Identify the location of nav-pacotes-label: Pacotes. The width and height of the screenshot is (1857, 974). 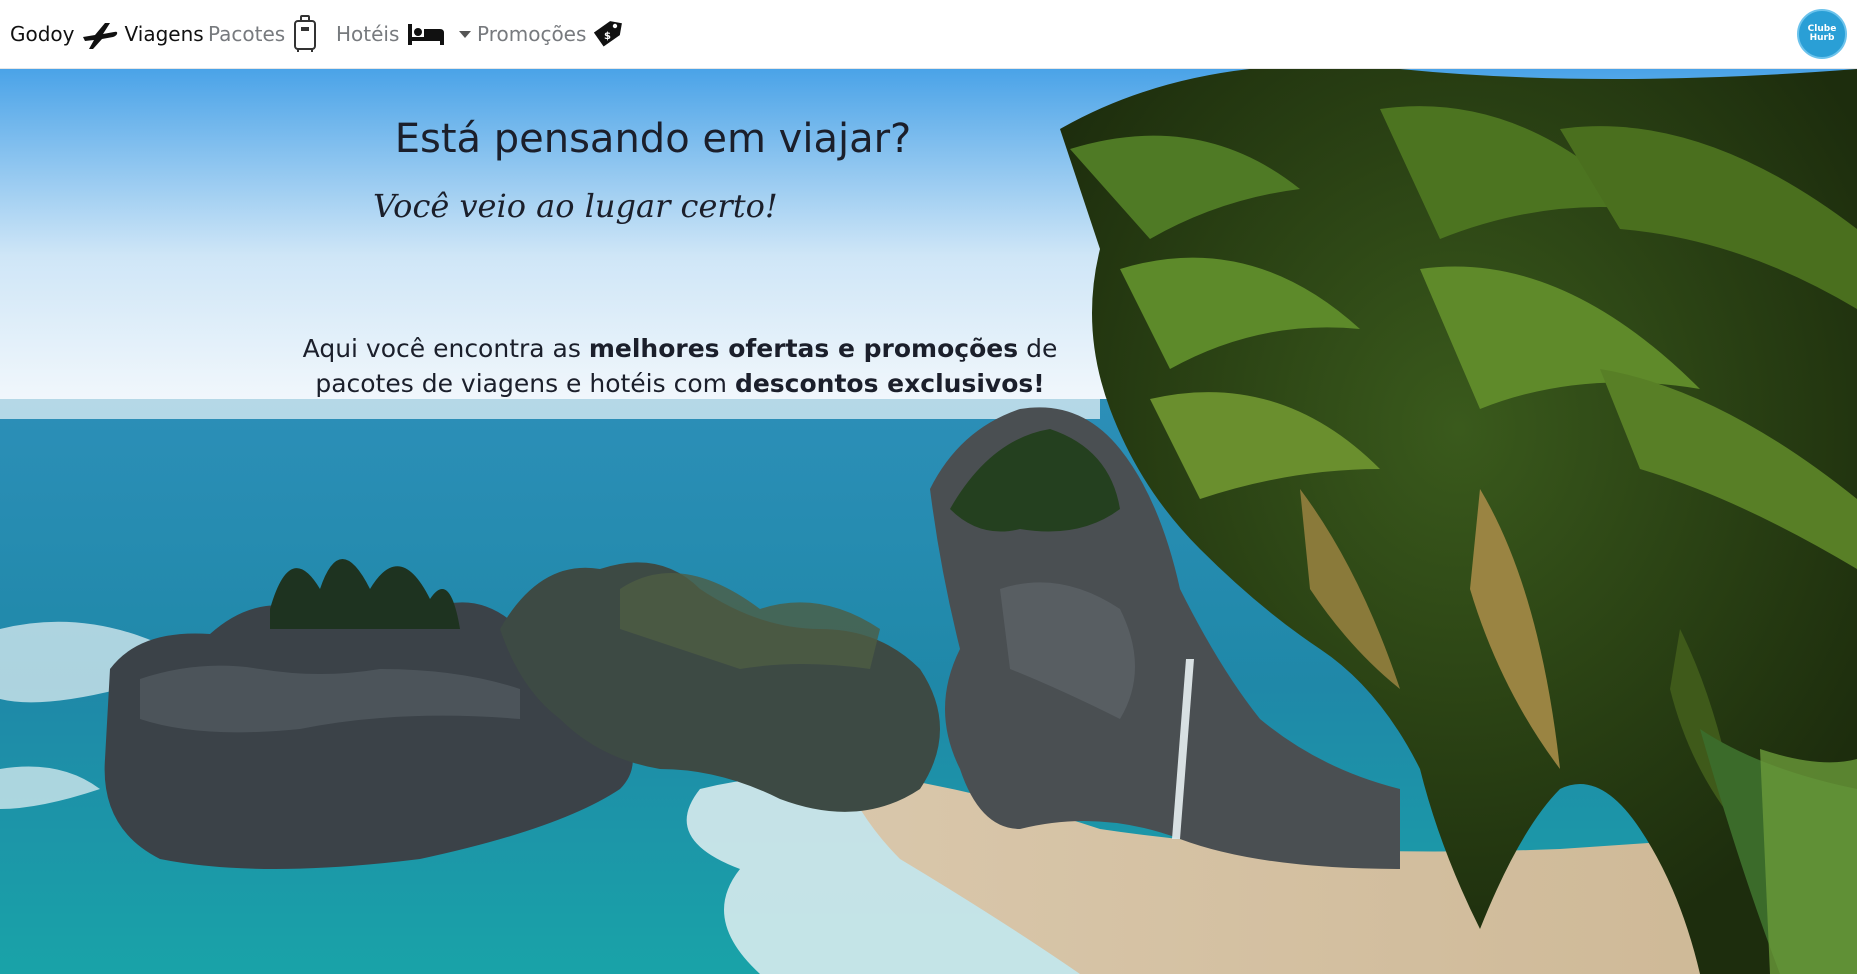
(247, 34).